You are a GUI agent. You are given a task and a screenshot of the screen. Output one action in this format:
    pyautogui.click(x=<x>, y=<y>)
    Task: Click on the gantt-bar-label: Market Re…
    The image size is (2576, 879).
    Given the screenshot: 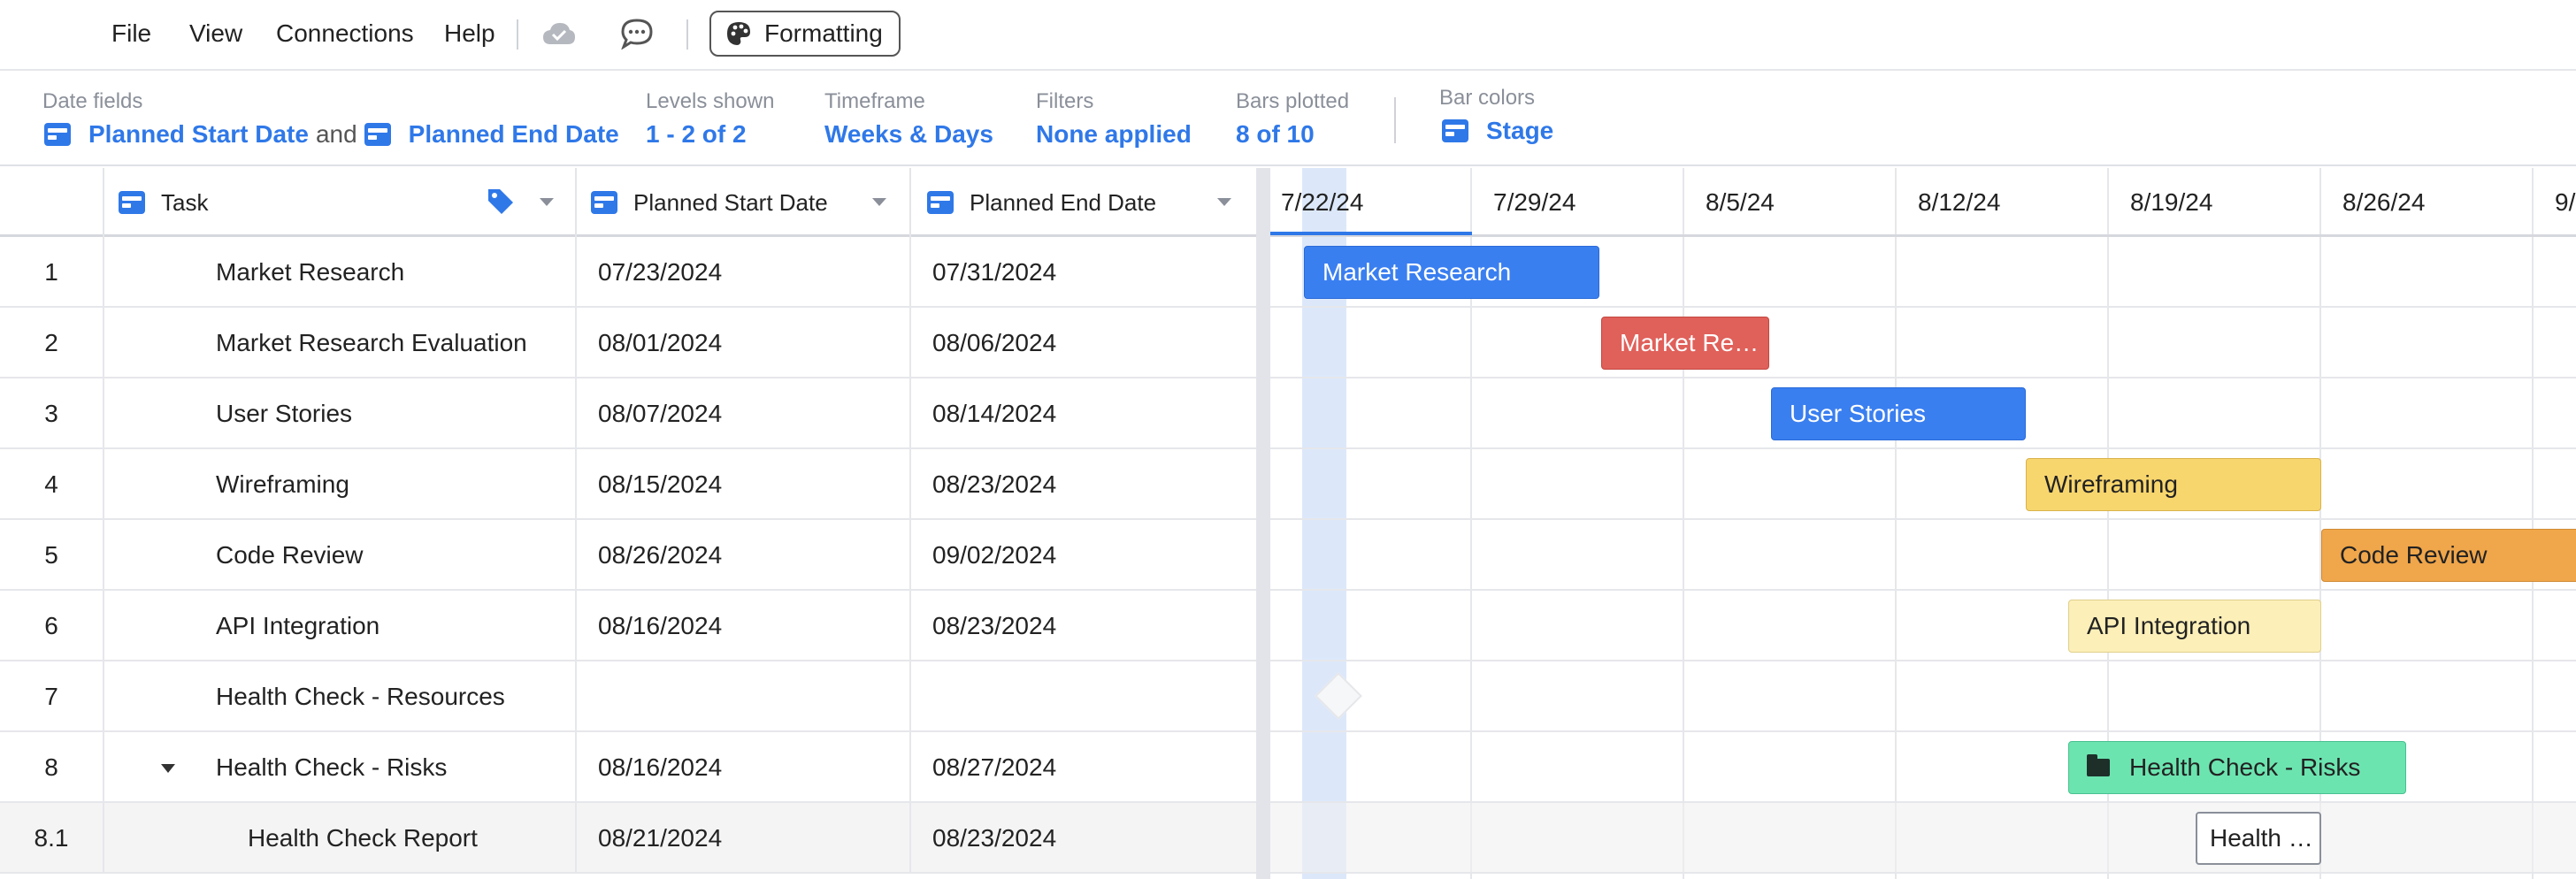 What is the action you would take?
    pyautogui.click(x=1690, y=342)
    